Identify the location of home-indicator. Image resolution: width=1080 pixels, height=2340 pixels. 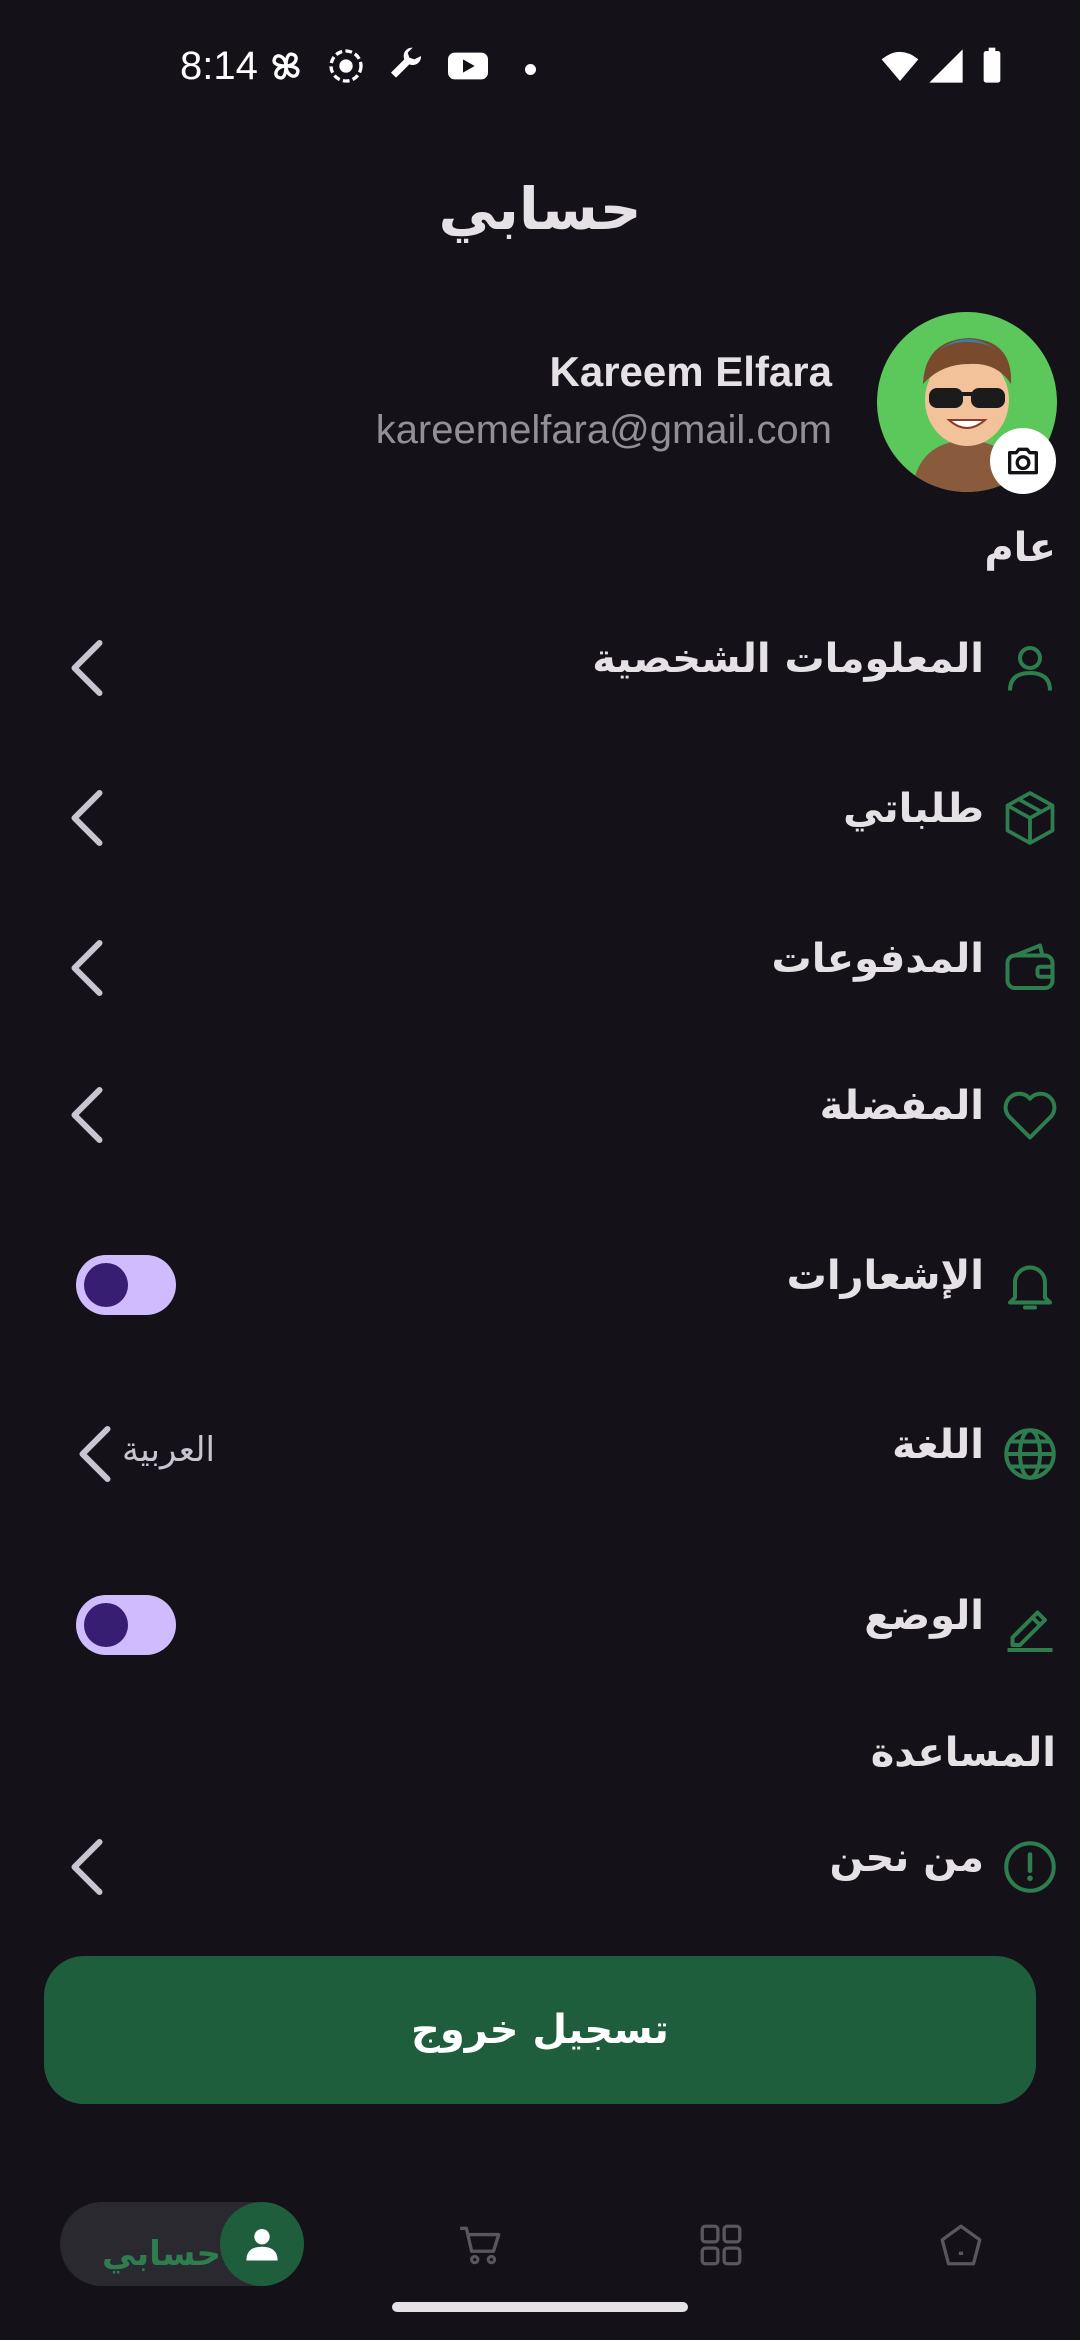
(540, 2307).